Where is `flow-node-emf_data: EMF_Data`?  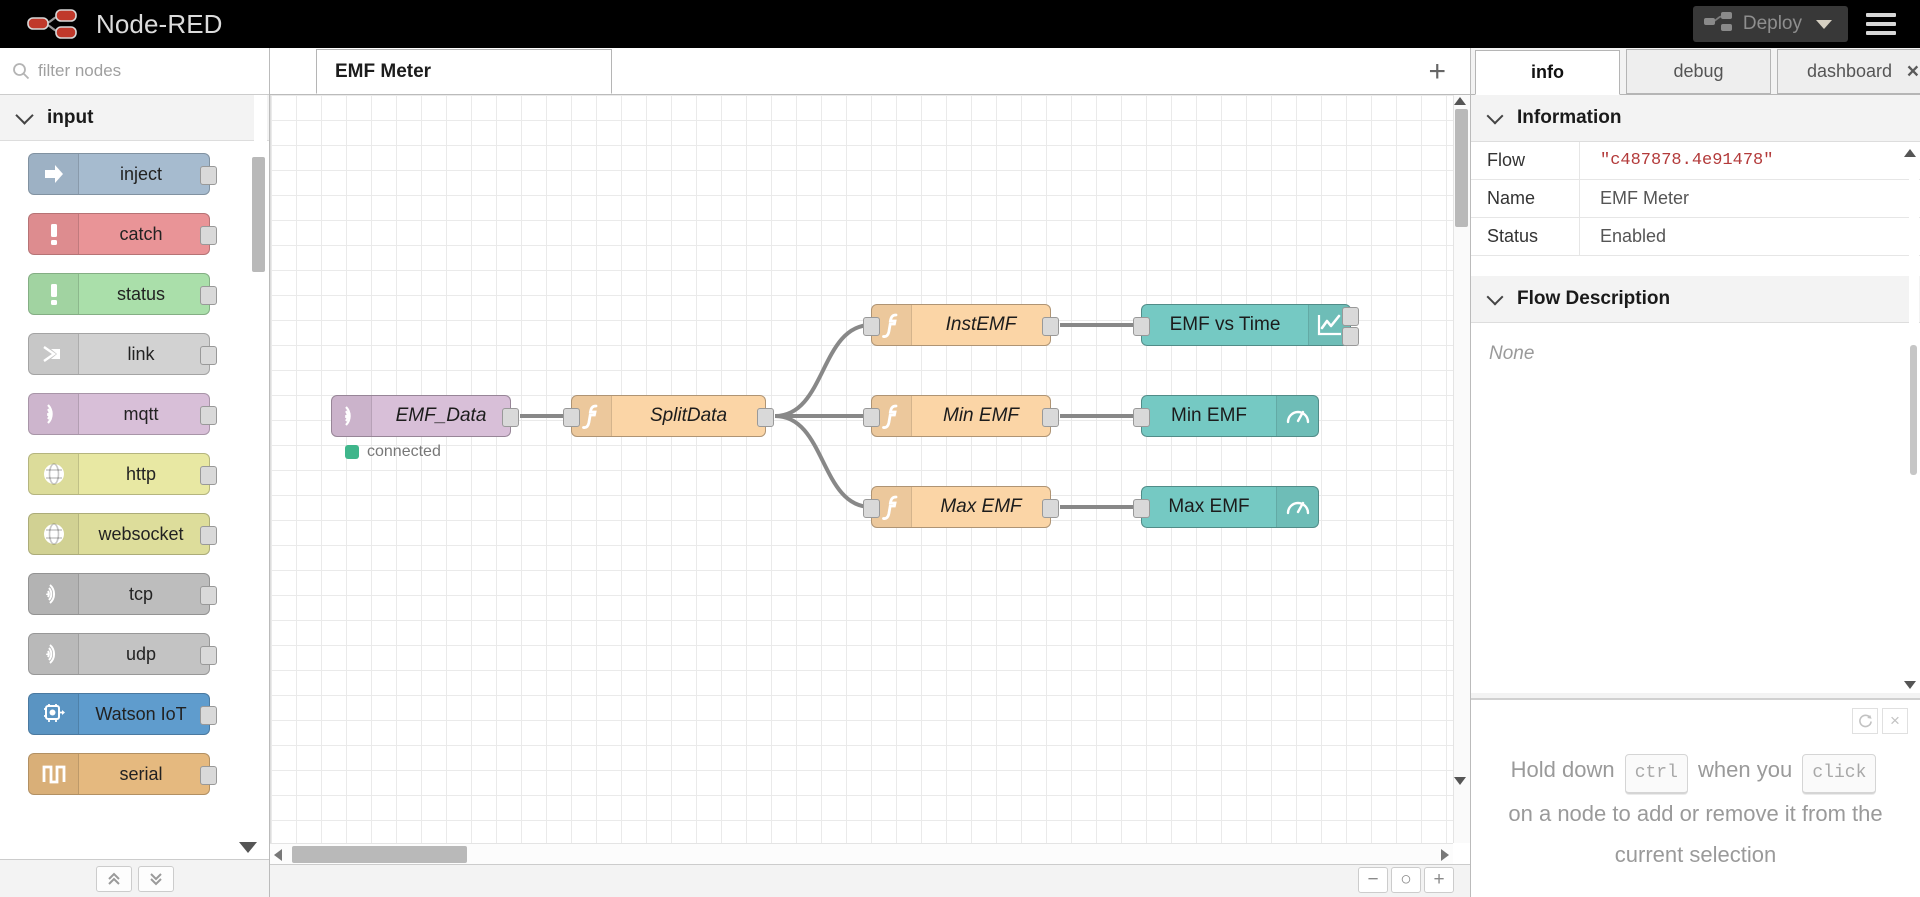
flow-node-emf_data: EMF_Data is located at coordinates (425, 416).